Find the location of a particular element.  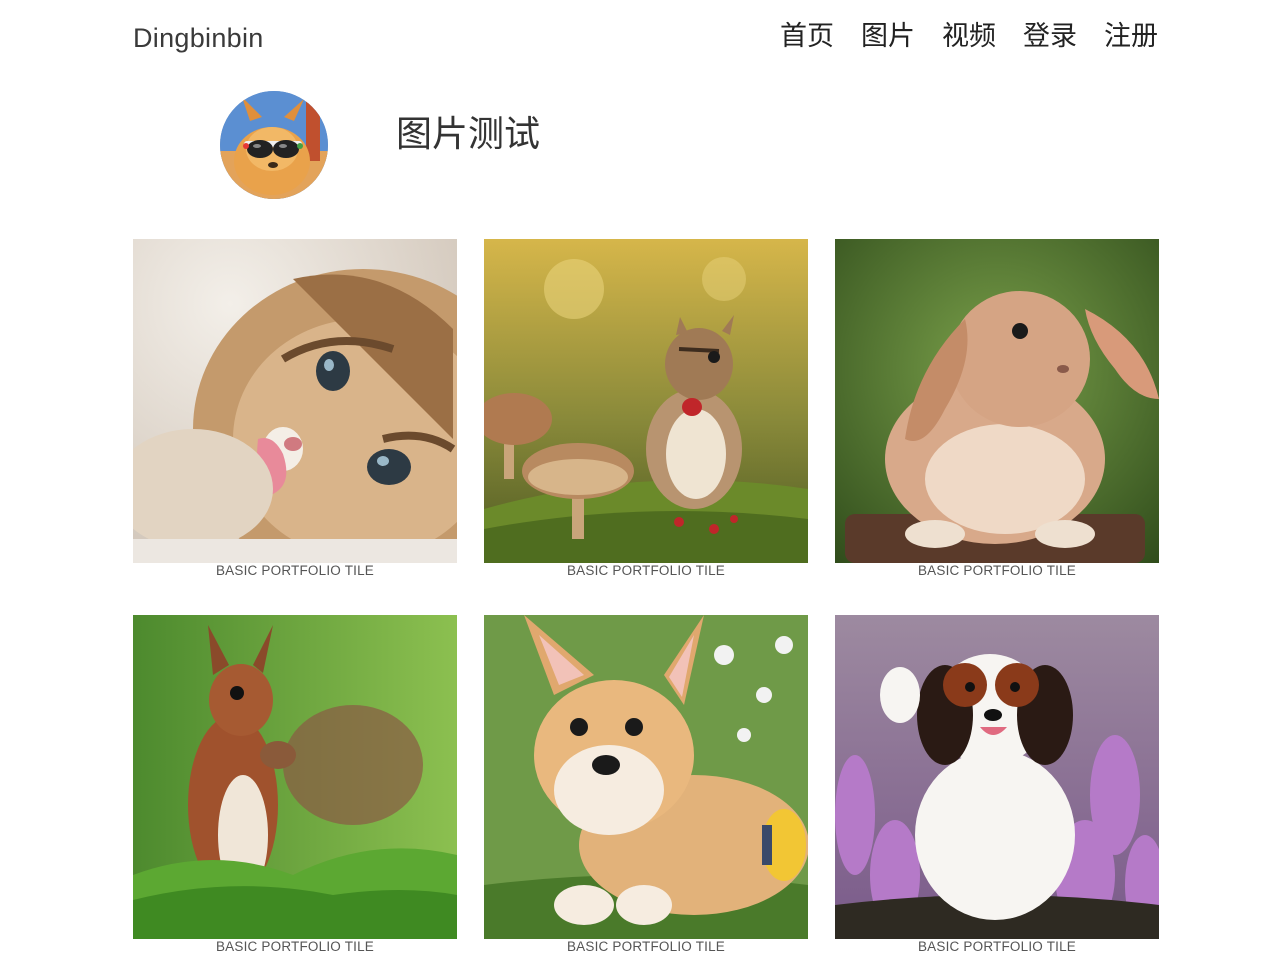

nav-link-videos: 视频 is located at coordinates (969, 37).